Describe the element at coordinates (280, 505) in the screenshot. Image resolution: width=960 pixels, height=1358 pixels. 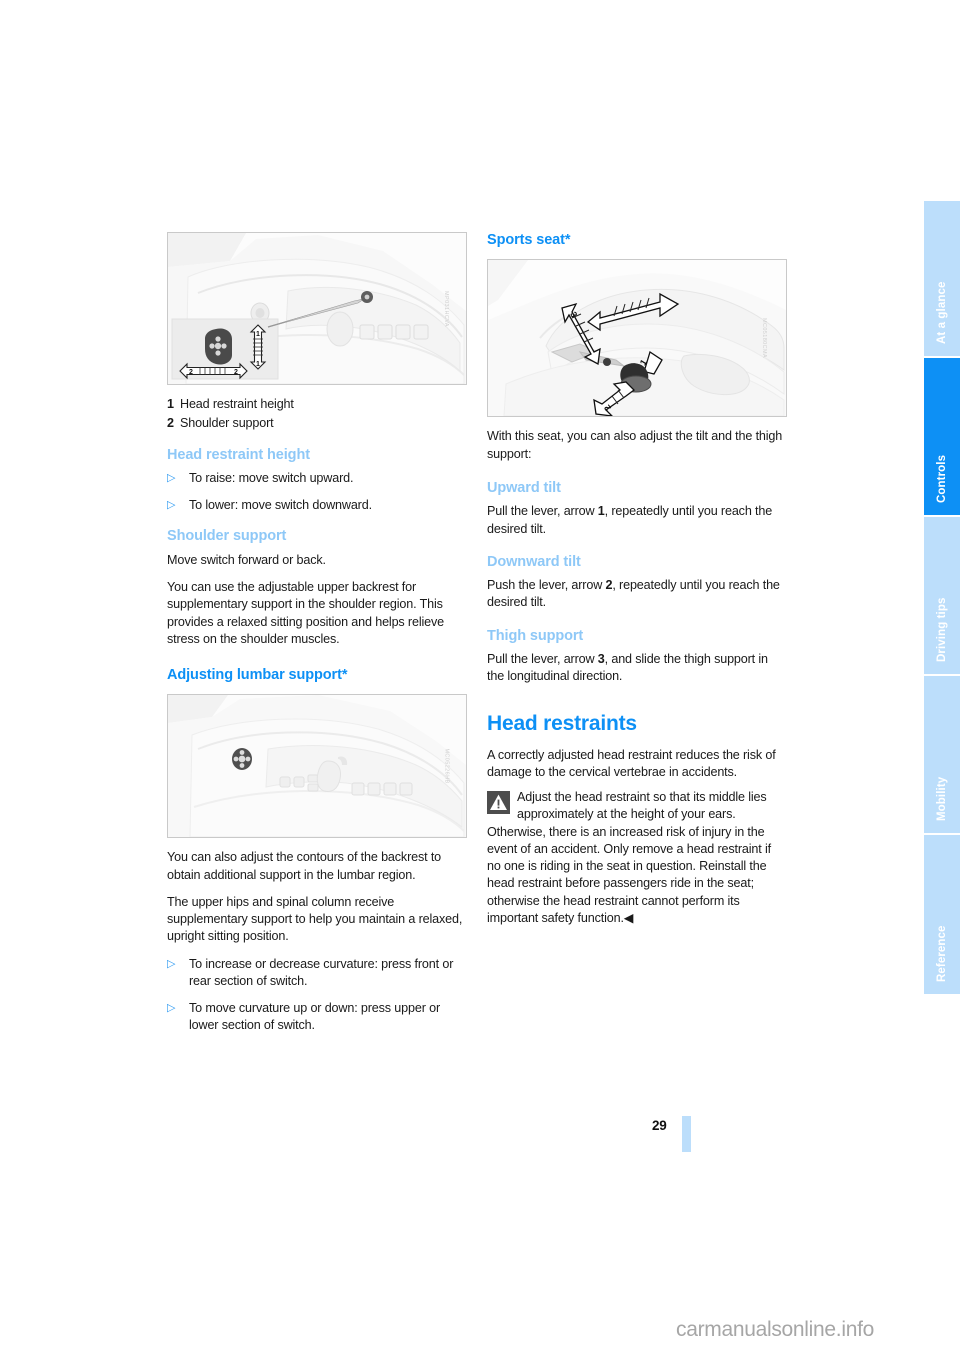
I see `bullet-text: To lower: move switch downward.` at that location.